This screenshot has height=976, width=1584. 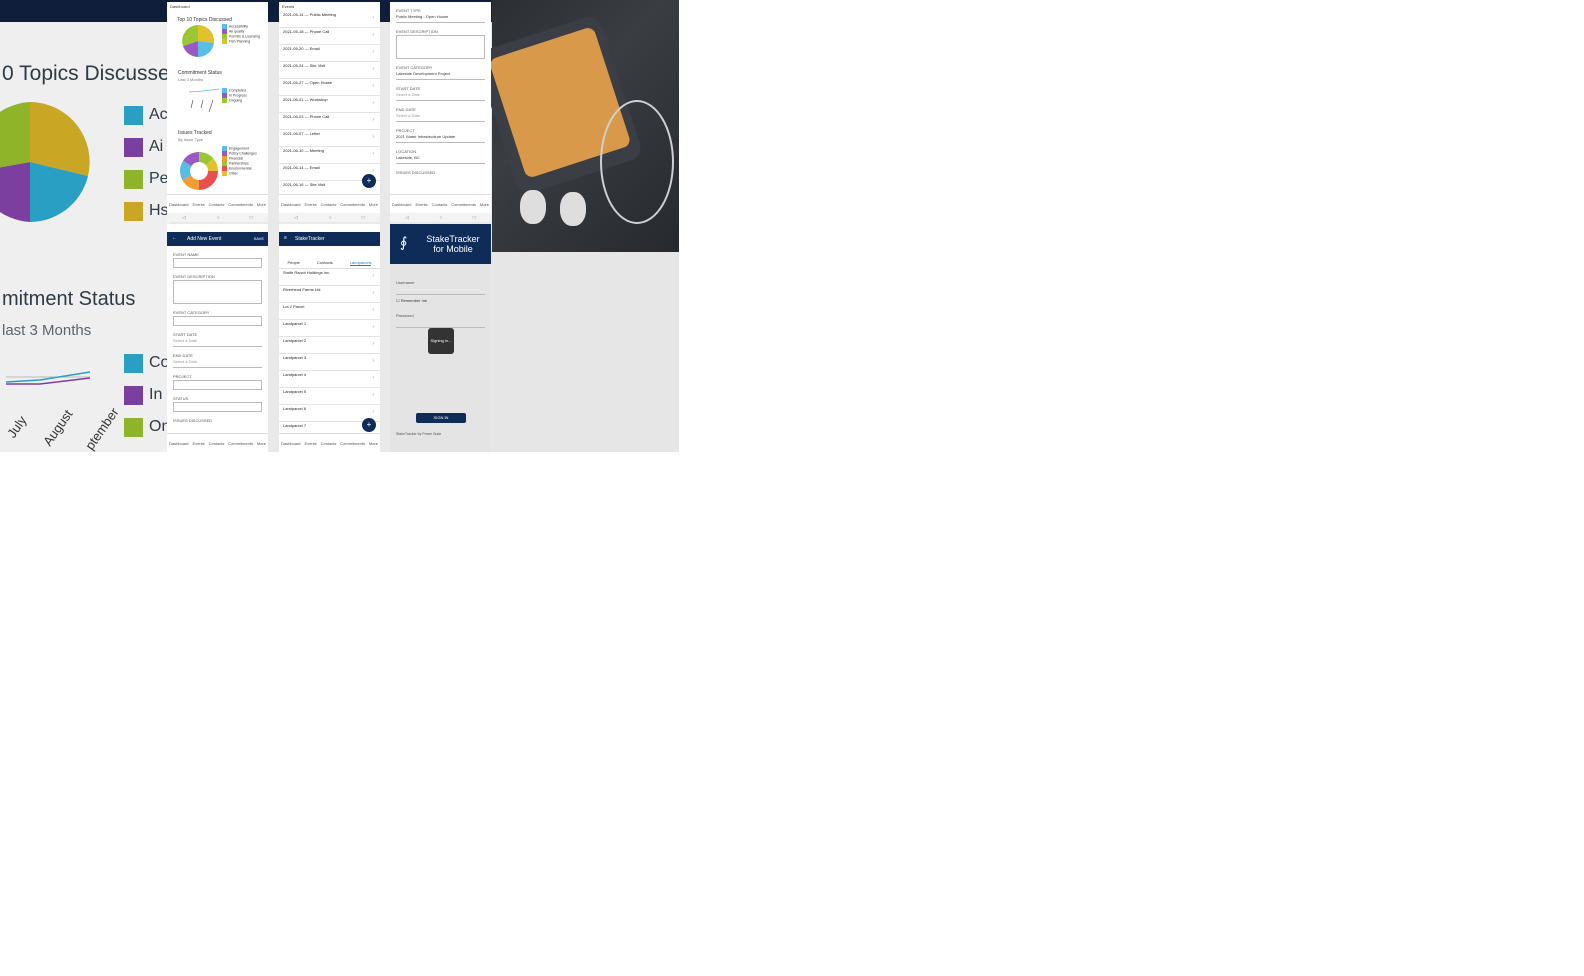 What do you see at coordinates (440, 117) in the screenshot?
I see `end-date-field: Select a Date` at bounding box center [440, 117].